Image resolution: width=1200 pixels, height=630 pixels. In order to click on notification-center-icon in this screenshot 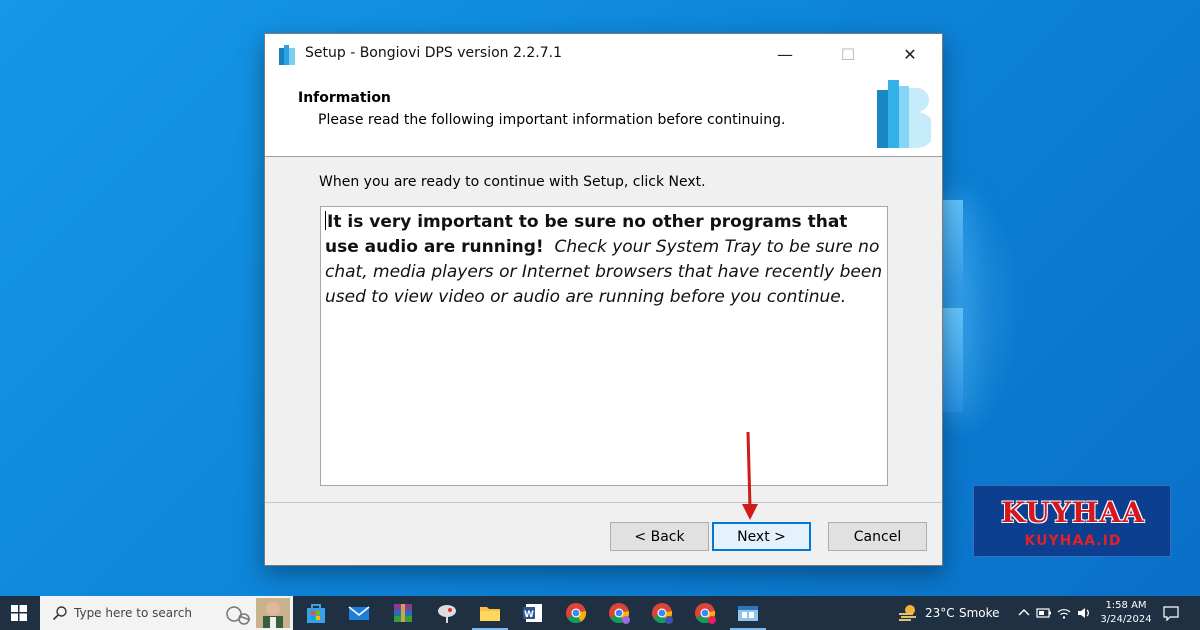, I will do `click(1171, 613)`.